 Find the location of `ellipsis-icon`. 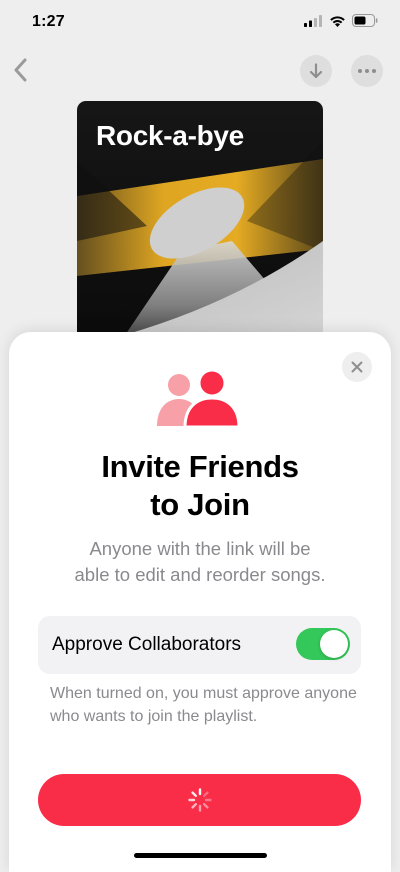

ellipsis-icon is located at coordinates (367, 71).